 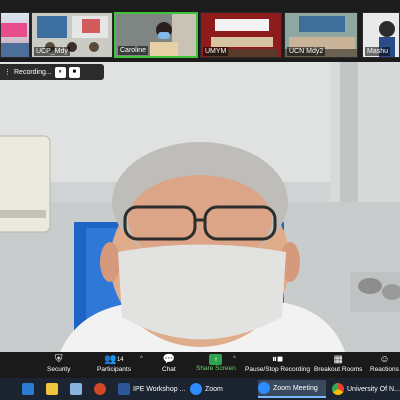 What do you see at coordinates (15, 40) in the screenshot?
I see `participant-video` at bounding box center [15, 40].